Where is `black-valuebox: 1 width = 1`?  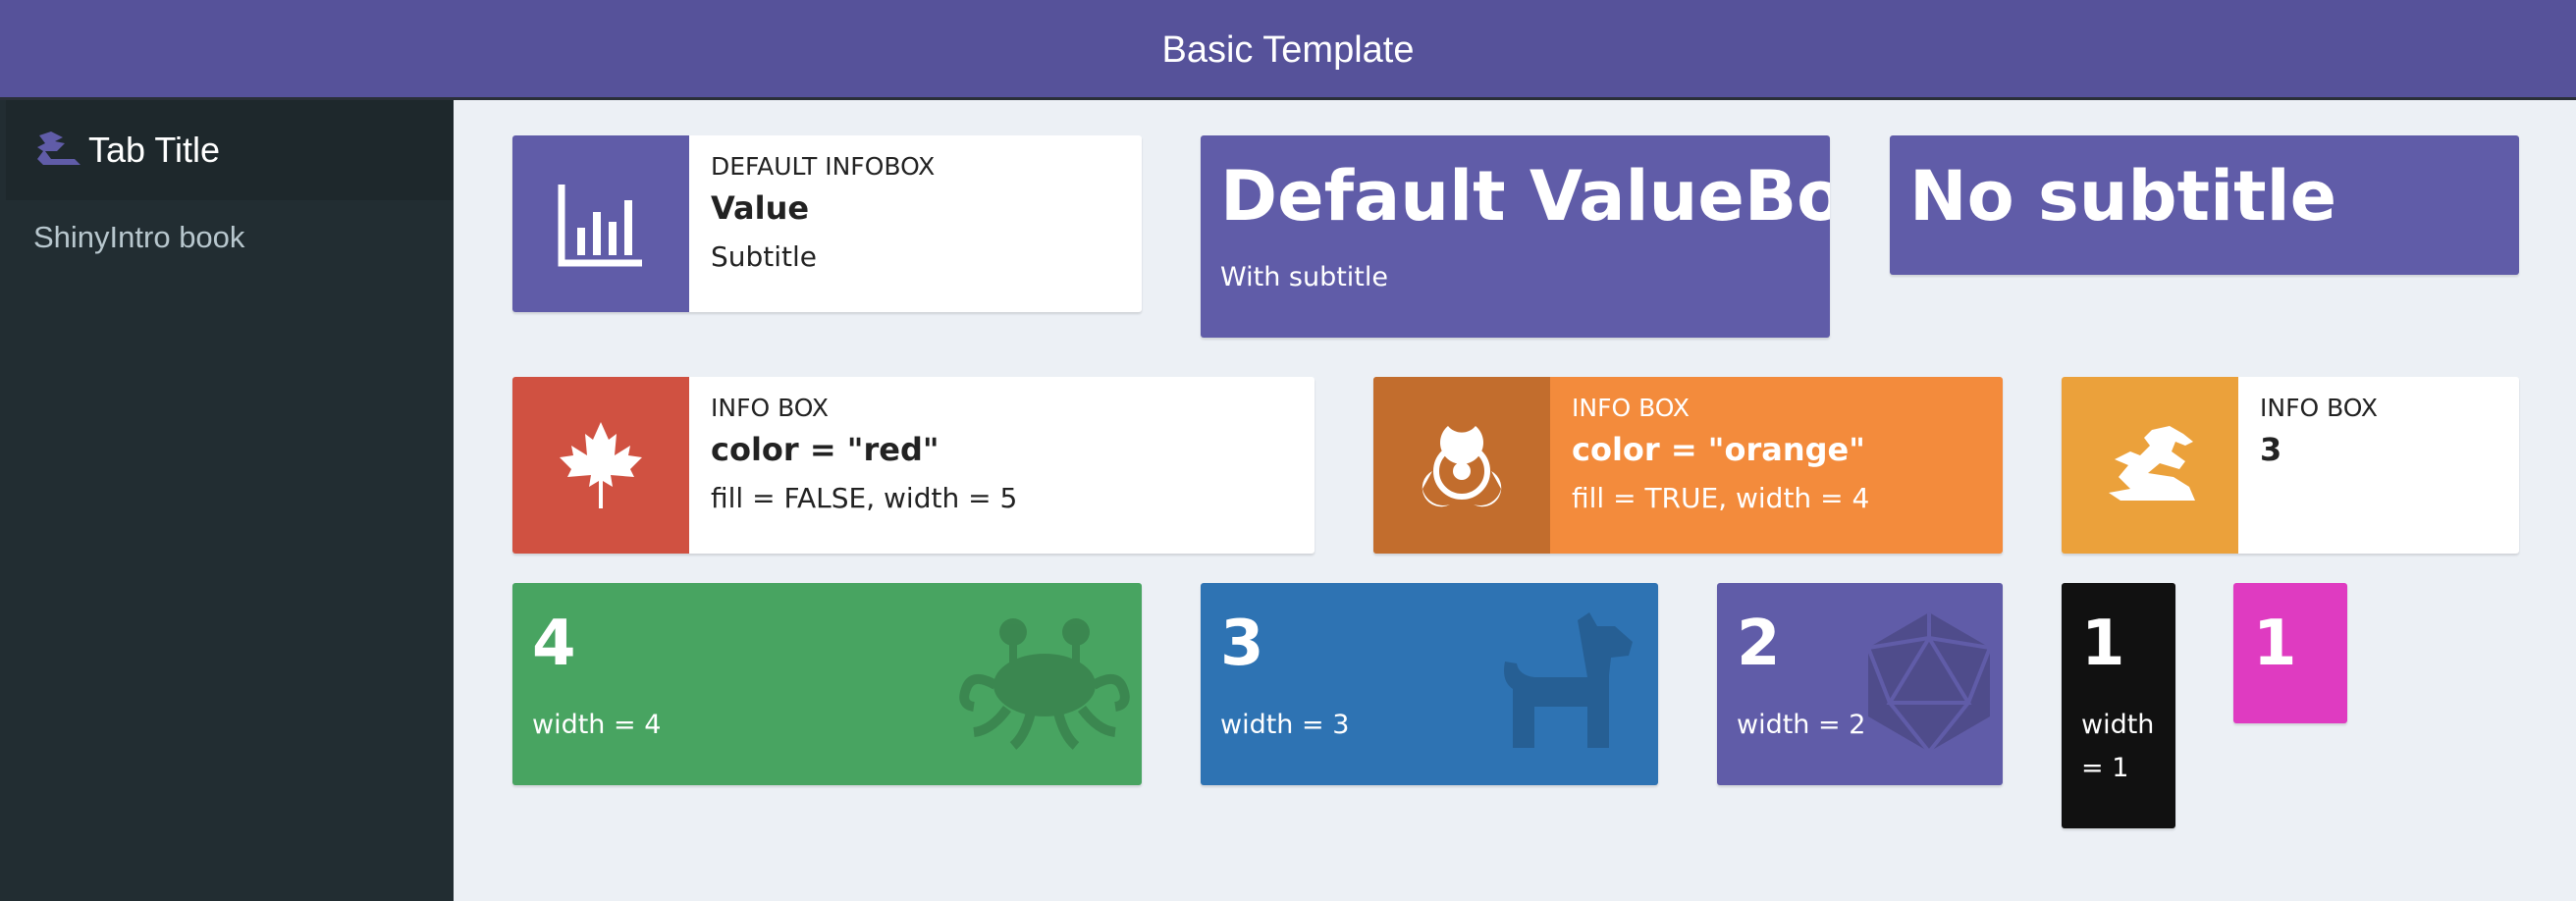 black-valuebox: 1 width = 1 is located at coordinates (2118, 706).